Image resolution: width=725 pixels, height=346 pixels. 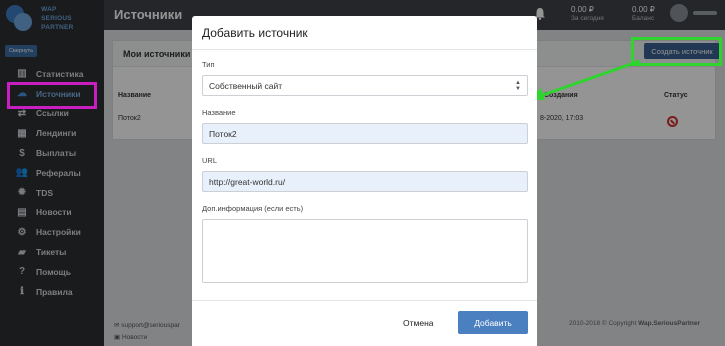 I want to click on type-select: Собственный сайт ▲ ▼, so click(x=365, y=85).